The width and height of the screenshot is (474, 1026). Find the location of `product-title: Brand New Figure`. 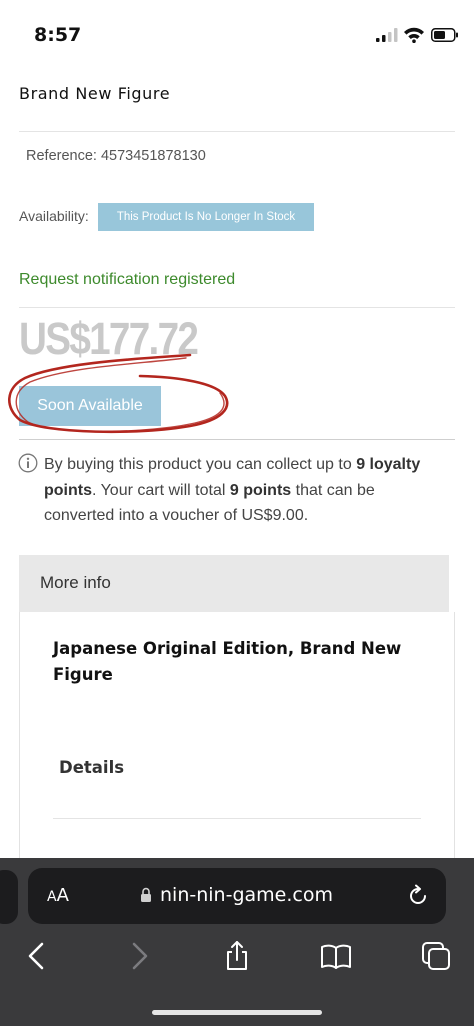

product-title: Brand New Figure is located at coordinates (95, 93).